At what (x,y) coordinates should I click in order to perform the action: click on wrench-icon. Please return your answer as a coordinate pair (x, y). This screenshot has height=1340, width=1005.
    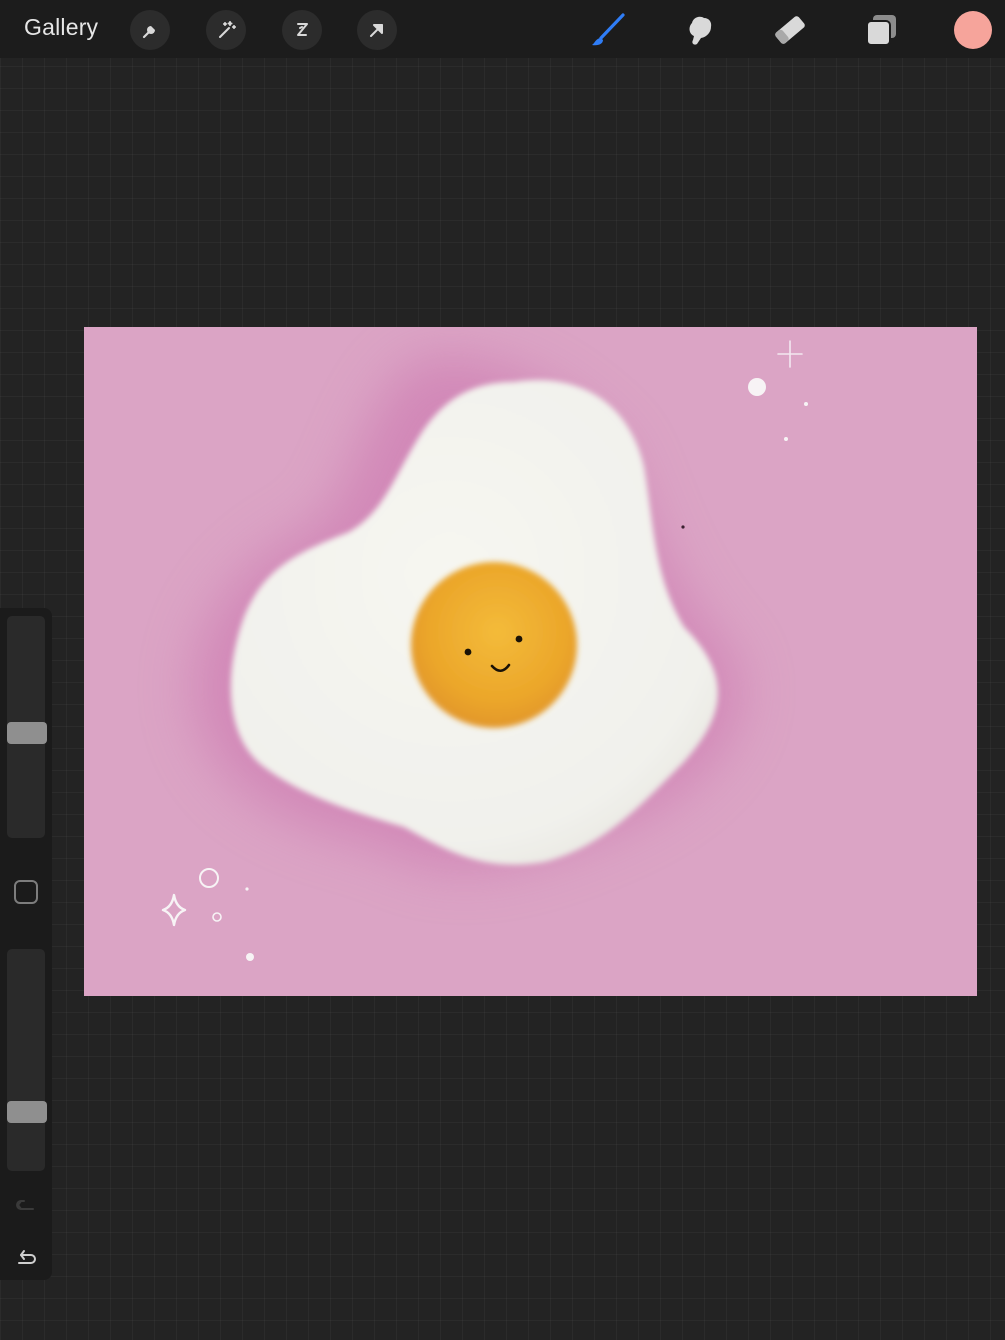
    Looking at the image, I should click on (148, 32).